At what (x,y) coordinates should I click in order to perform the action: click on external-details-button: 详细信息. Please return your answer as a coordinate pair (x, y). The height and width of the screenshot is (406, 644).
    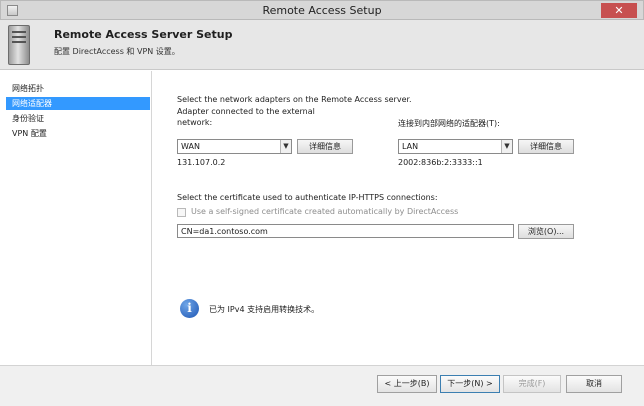
    Looking at the image, I should click on (325, 146).